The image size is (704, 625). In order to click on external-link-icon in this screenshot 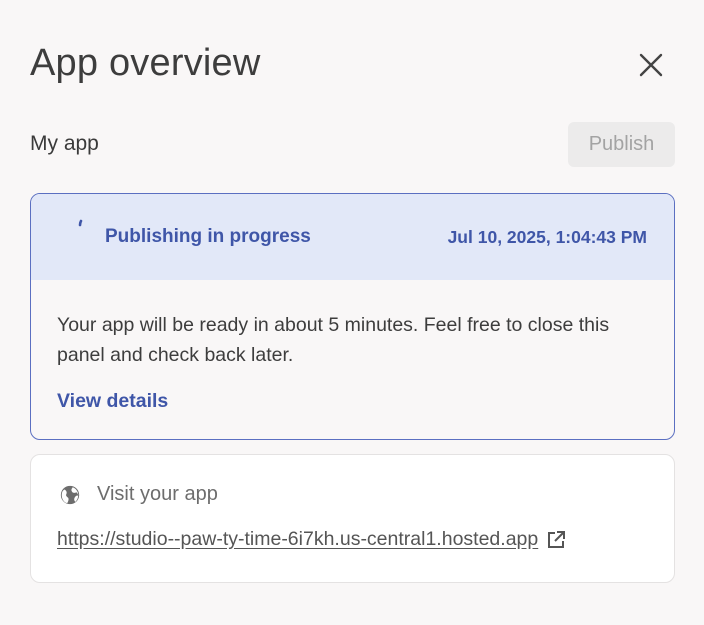, I will do `click(556, 540)`.